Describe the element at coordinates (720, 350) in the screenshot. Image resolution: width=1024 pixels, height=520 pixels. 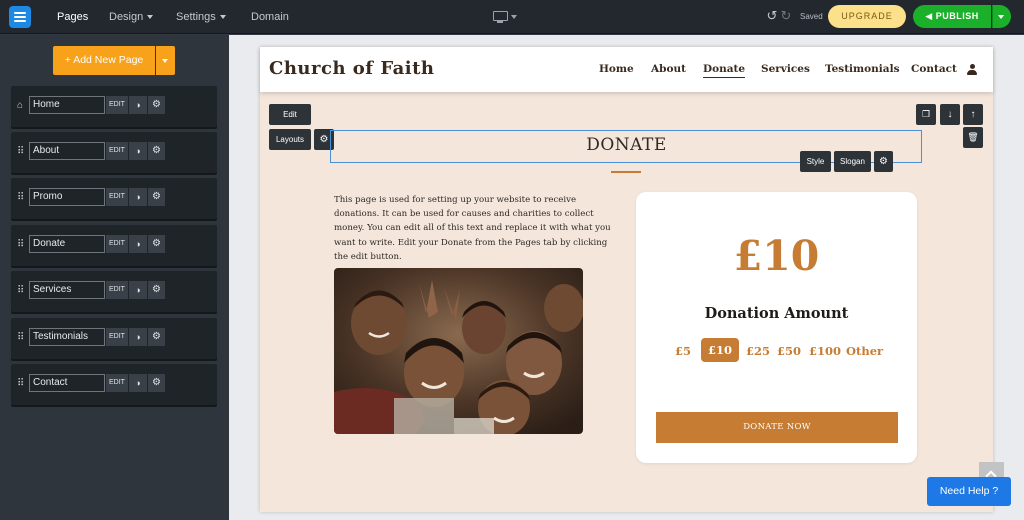
I see `amount-option-10: £10` at that location.